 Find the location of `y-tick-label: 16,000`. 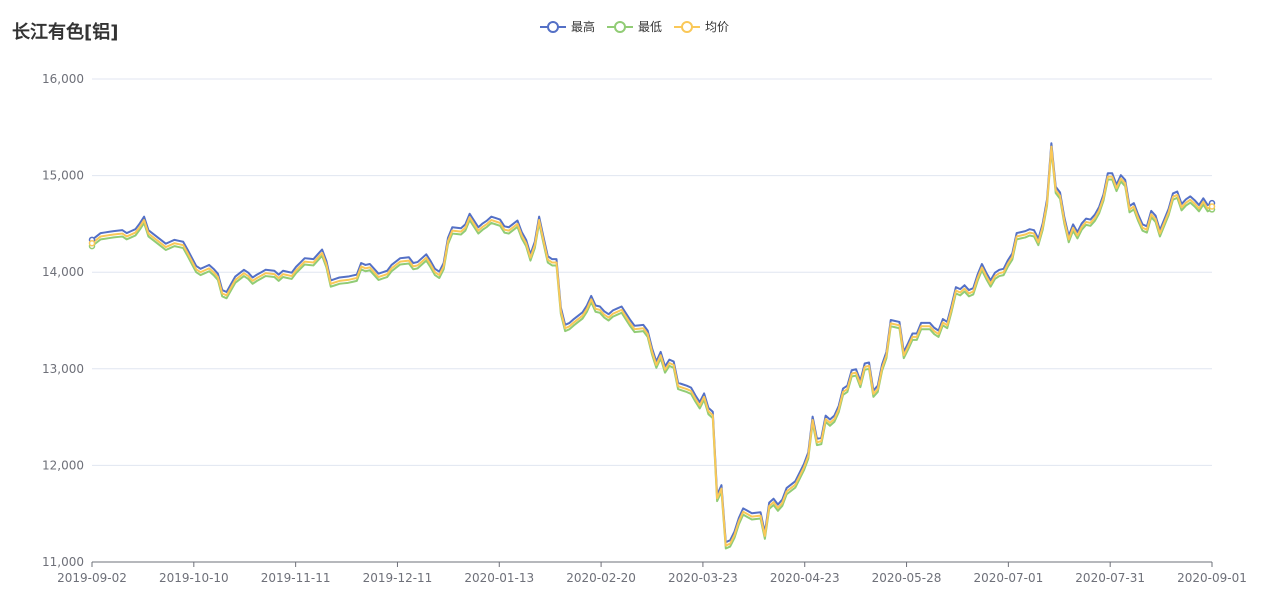

y-tick-label: 16,000 is located at coordinates (63, 79).